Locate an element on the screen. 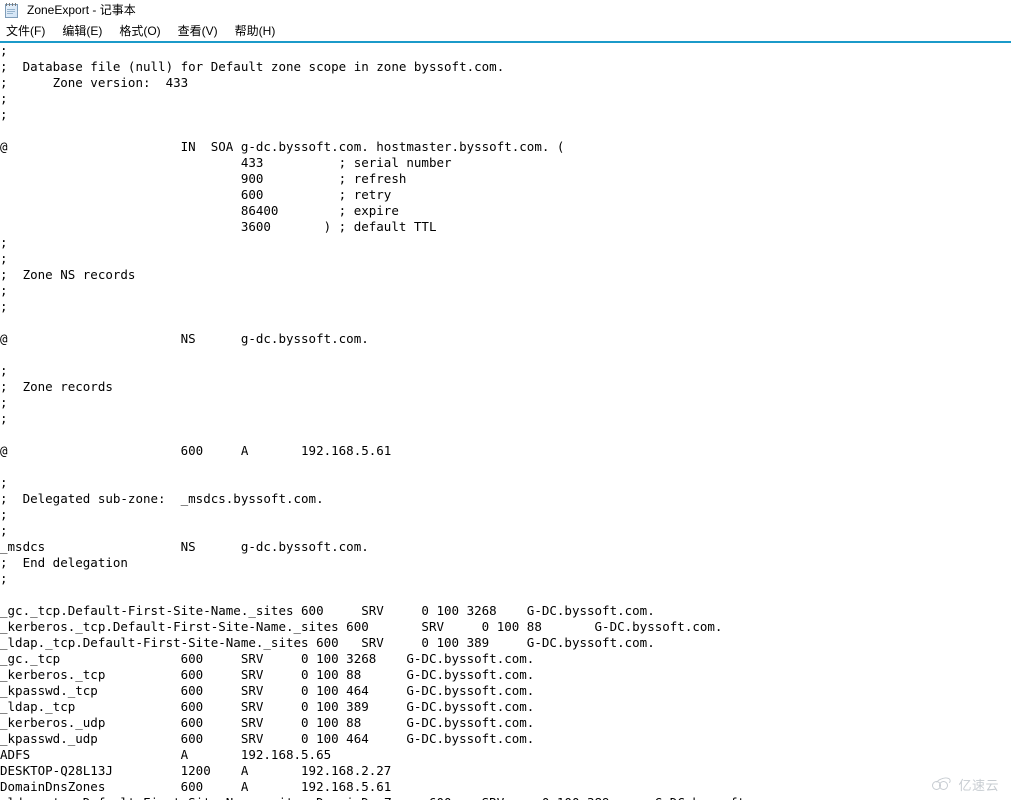 This screenshot has height=800, width=1011. notepad-icon is located at coordinates (12, 10).